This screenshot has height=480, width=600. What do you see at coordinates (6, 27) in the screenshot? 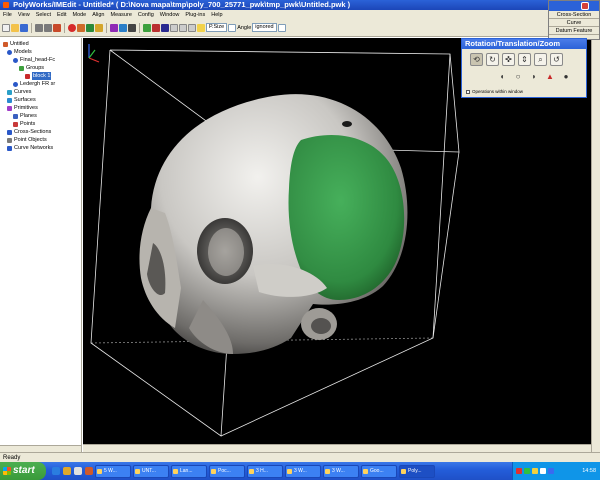
I see `new-file-icon` at bounding box center [6, 27].